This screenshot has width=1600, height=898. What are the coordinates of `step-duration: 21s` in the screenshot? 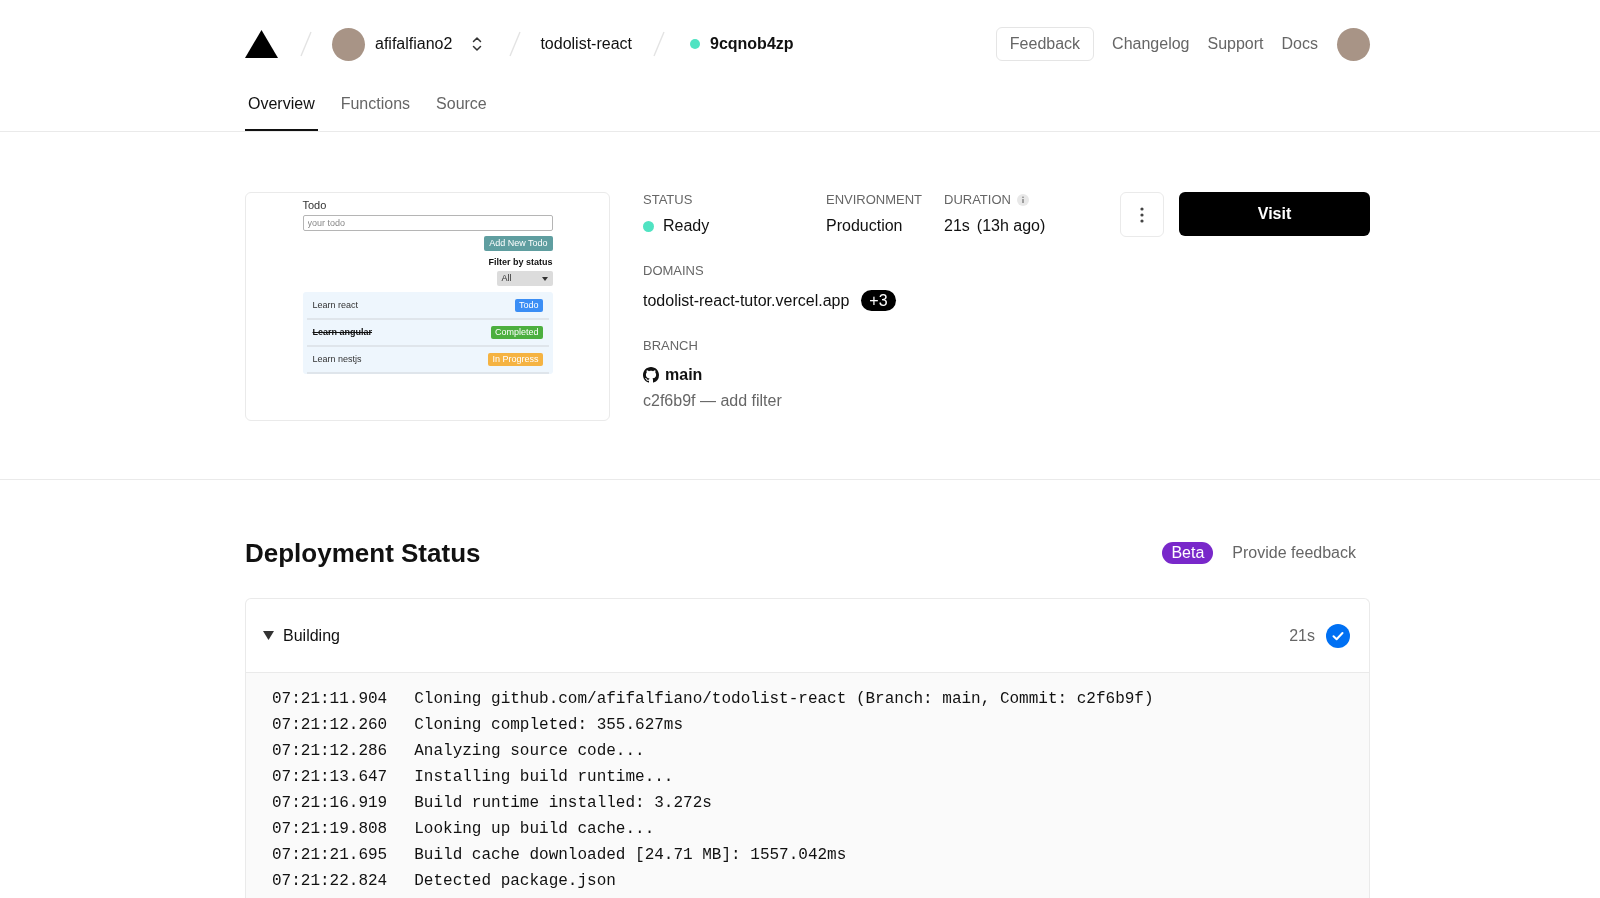 It's located at (1302, 635).